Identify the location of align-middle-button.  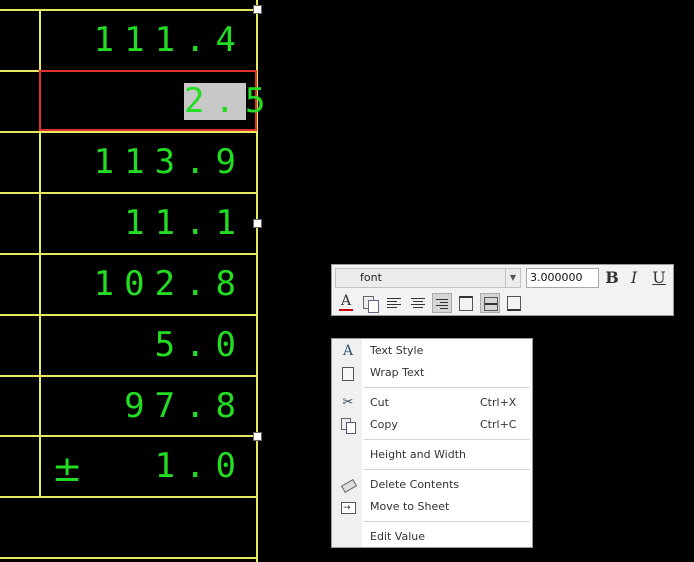
(490, 303).